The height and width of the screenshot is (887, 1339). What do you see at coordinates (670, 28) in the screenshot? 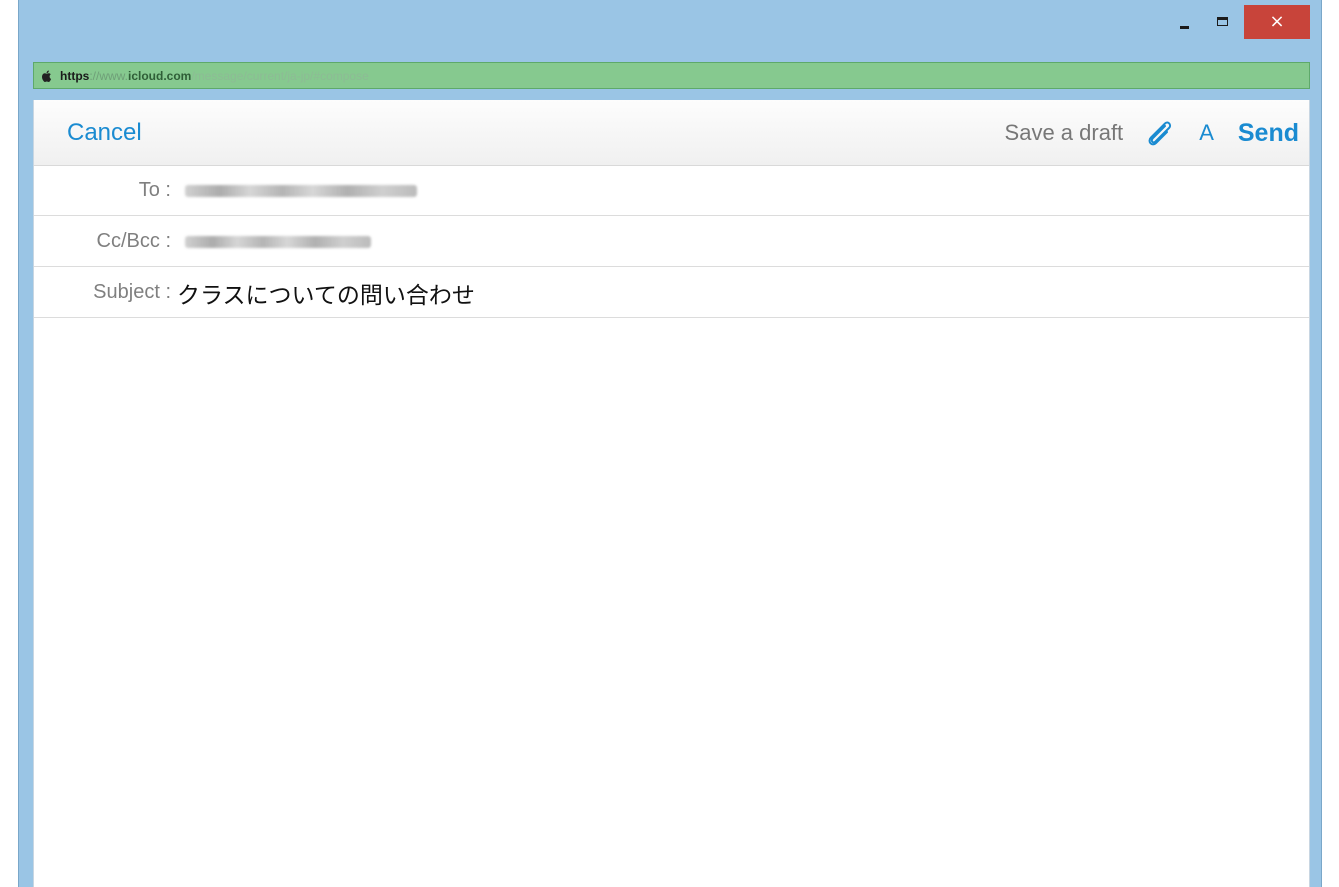
I see `title-bar: ×` at bounding box center [670, 28].